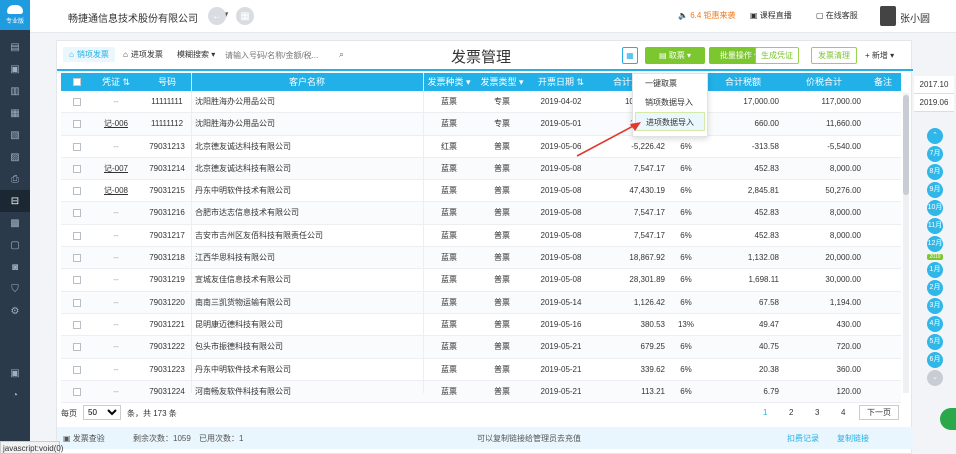 This screenshot has width=956, height=454. I want to click on dashboard-icon: ▤, so click(15, 47).